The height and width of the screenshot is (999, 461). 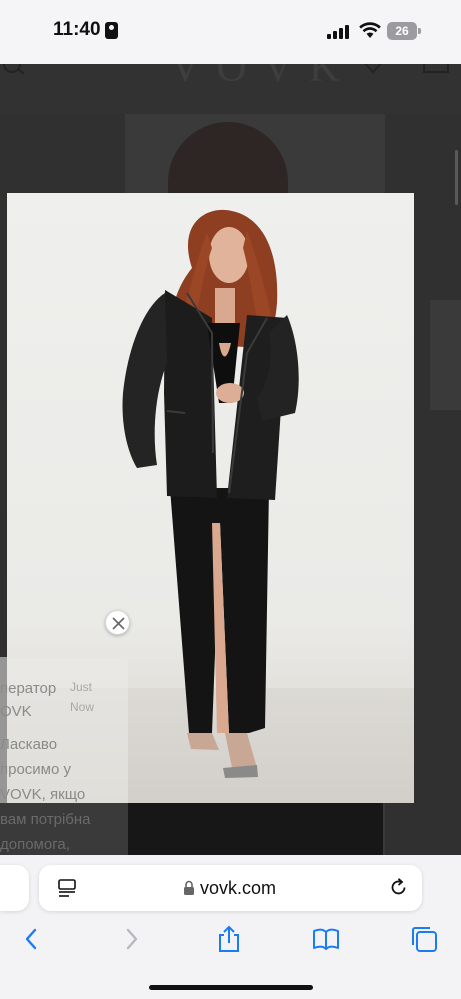 I want to click on close-button, so click(x=117, y=622).